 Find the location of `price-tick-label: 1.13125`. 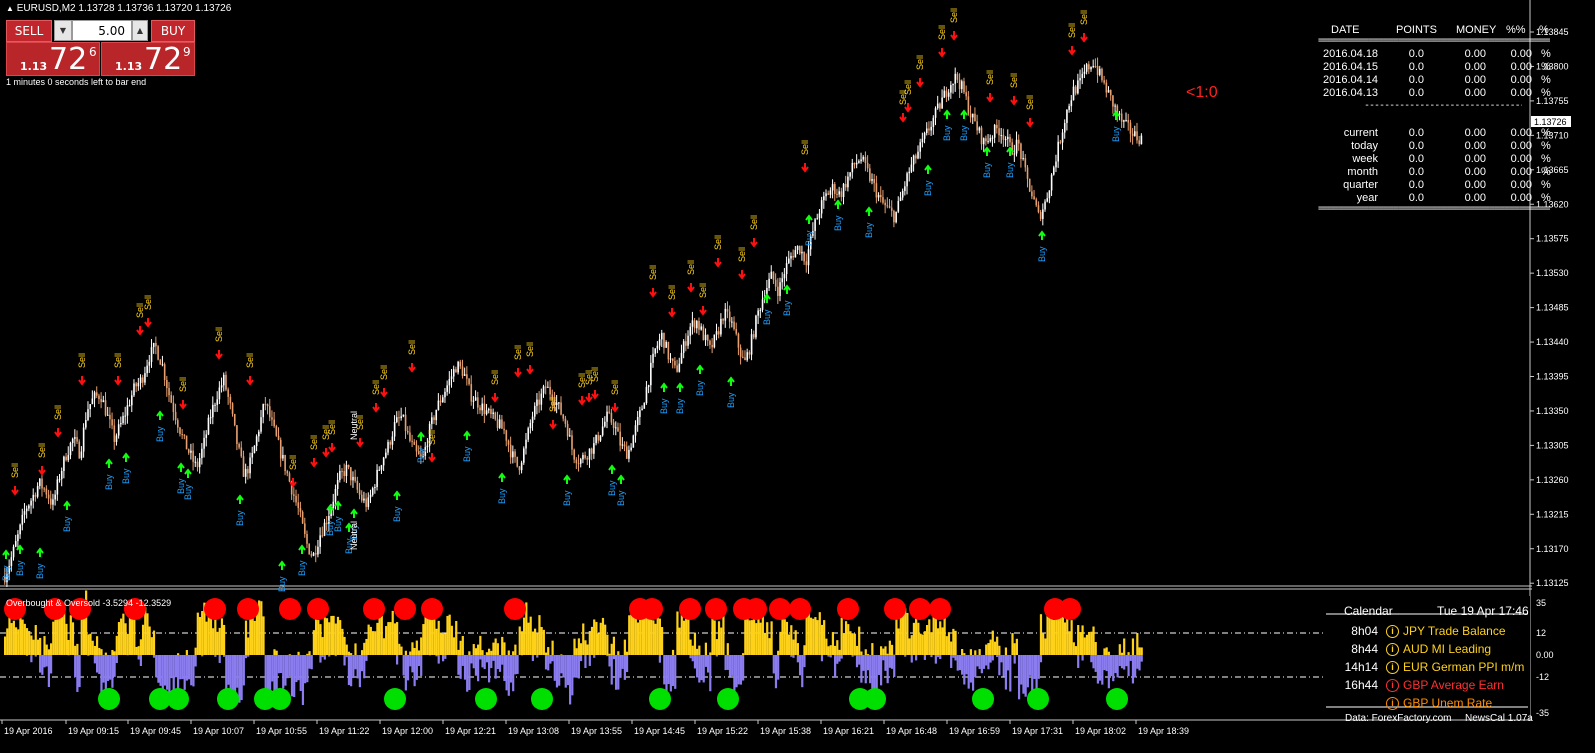

price-tick-label: 1.13125 is located at coordinates (1552, 583).